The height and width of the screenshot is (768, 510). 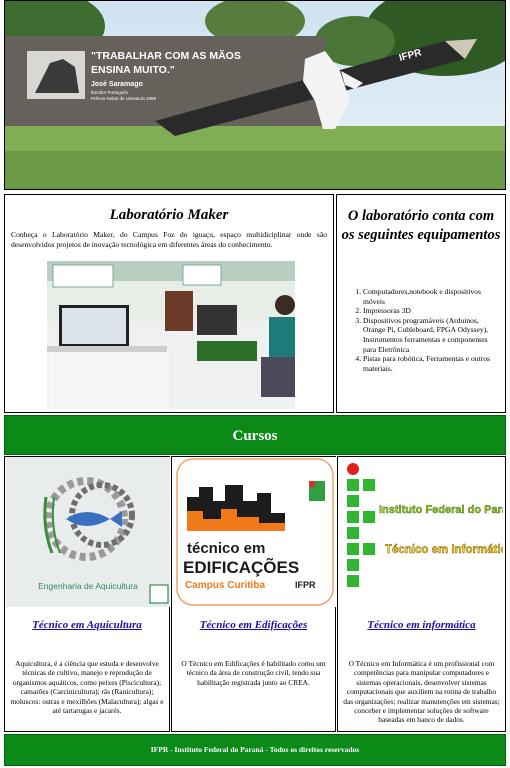 I want to click on lab-photo, so click(x=171, y=335).